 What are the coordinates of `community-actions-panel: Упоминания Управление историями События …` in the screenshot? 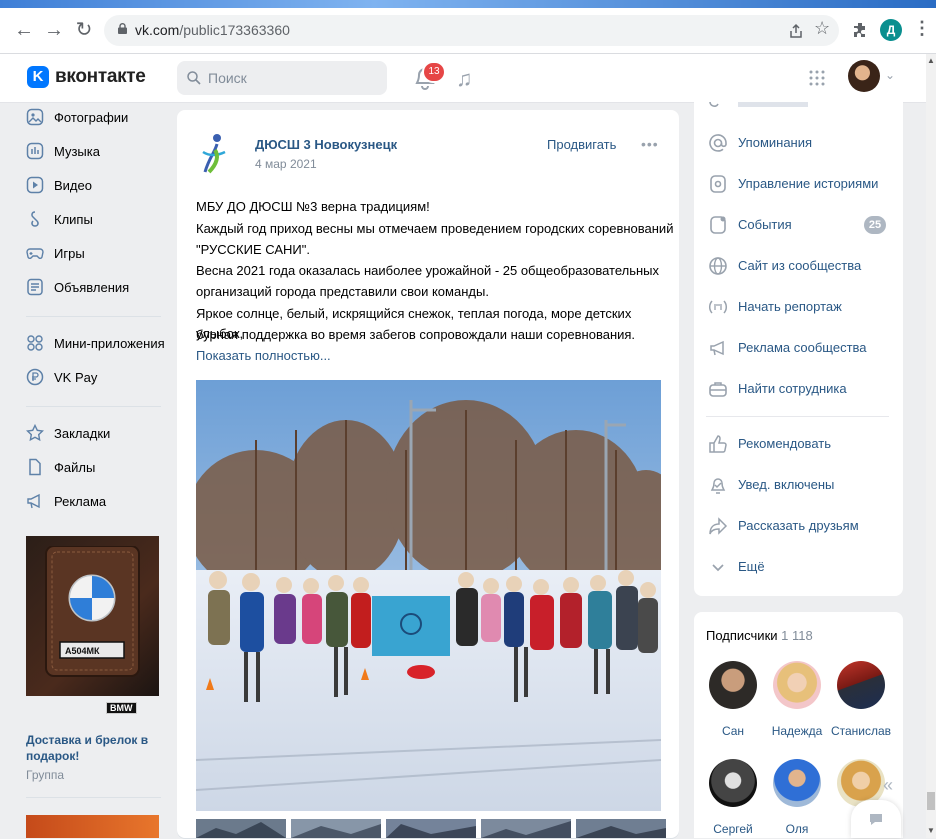 It's located at (798, 349).